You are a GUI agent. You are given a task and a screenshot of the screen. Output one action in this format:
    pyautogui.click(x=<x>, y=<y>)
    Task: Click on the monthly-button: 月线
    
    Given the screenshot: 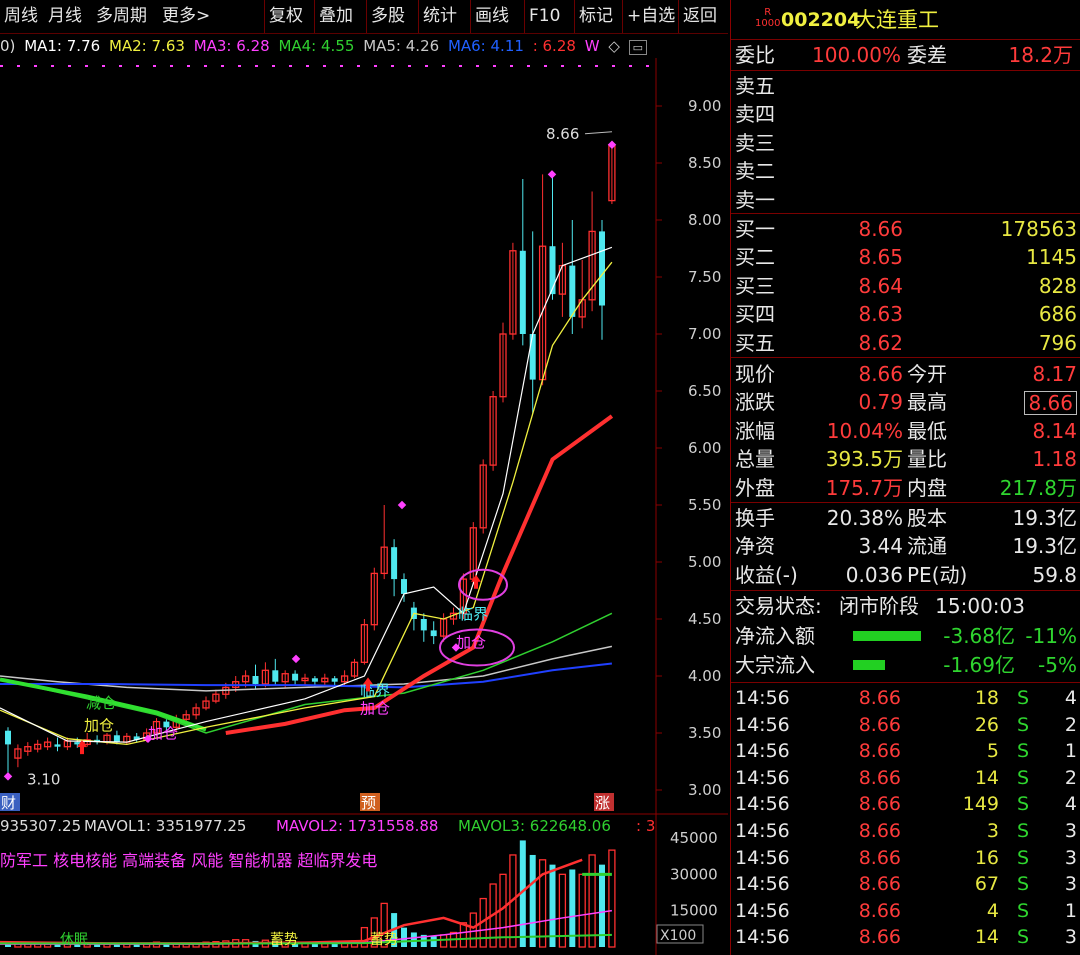 What is the action you would take?
    pyautogui.click(x=65, y=16)
    